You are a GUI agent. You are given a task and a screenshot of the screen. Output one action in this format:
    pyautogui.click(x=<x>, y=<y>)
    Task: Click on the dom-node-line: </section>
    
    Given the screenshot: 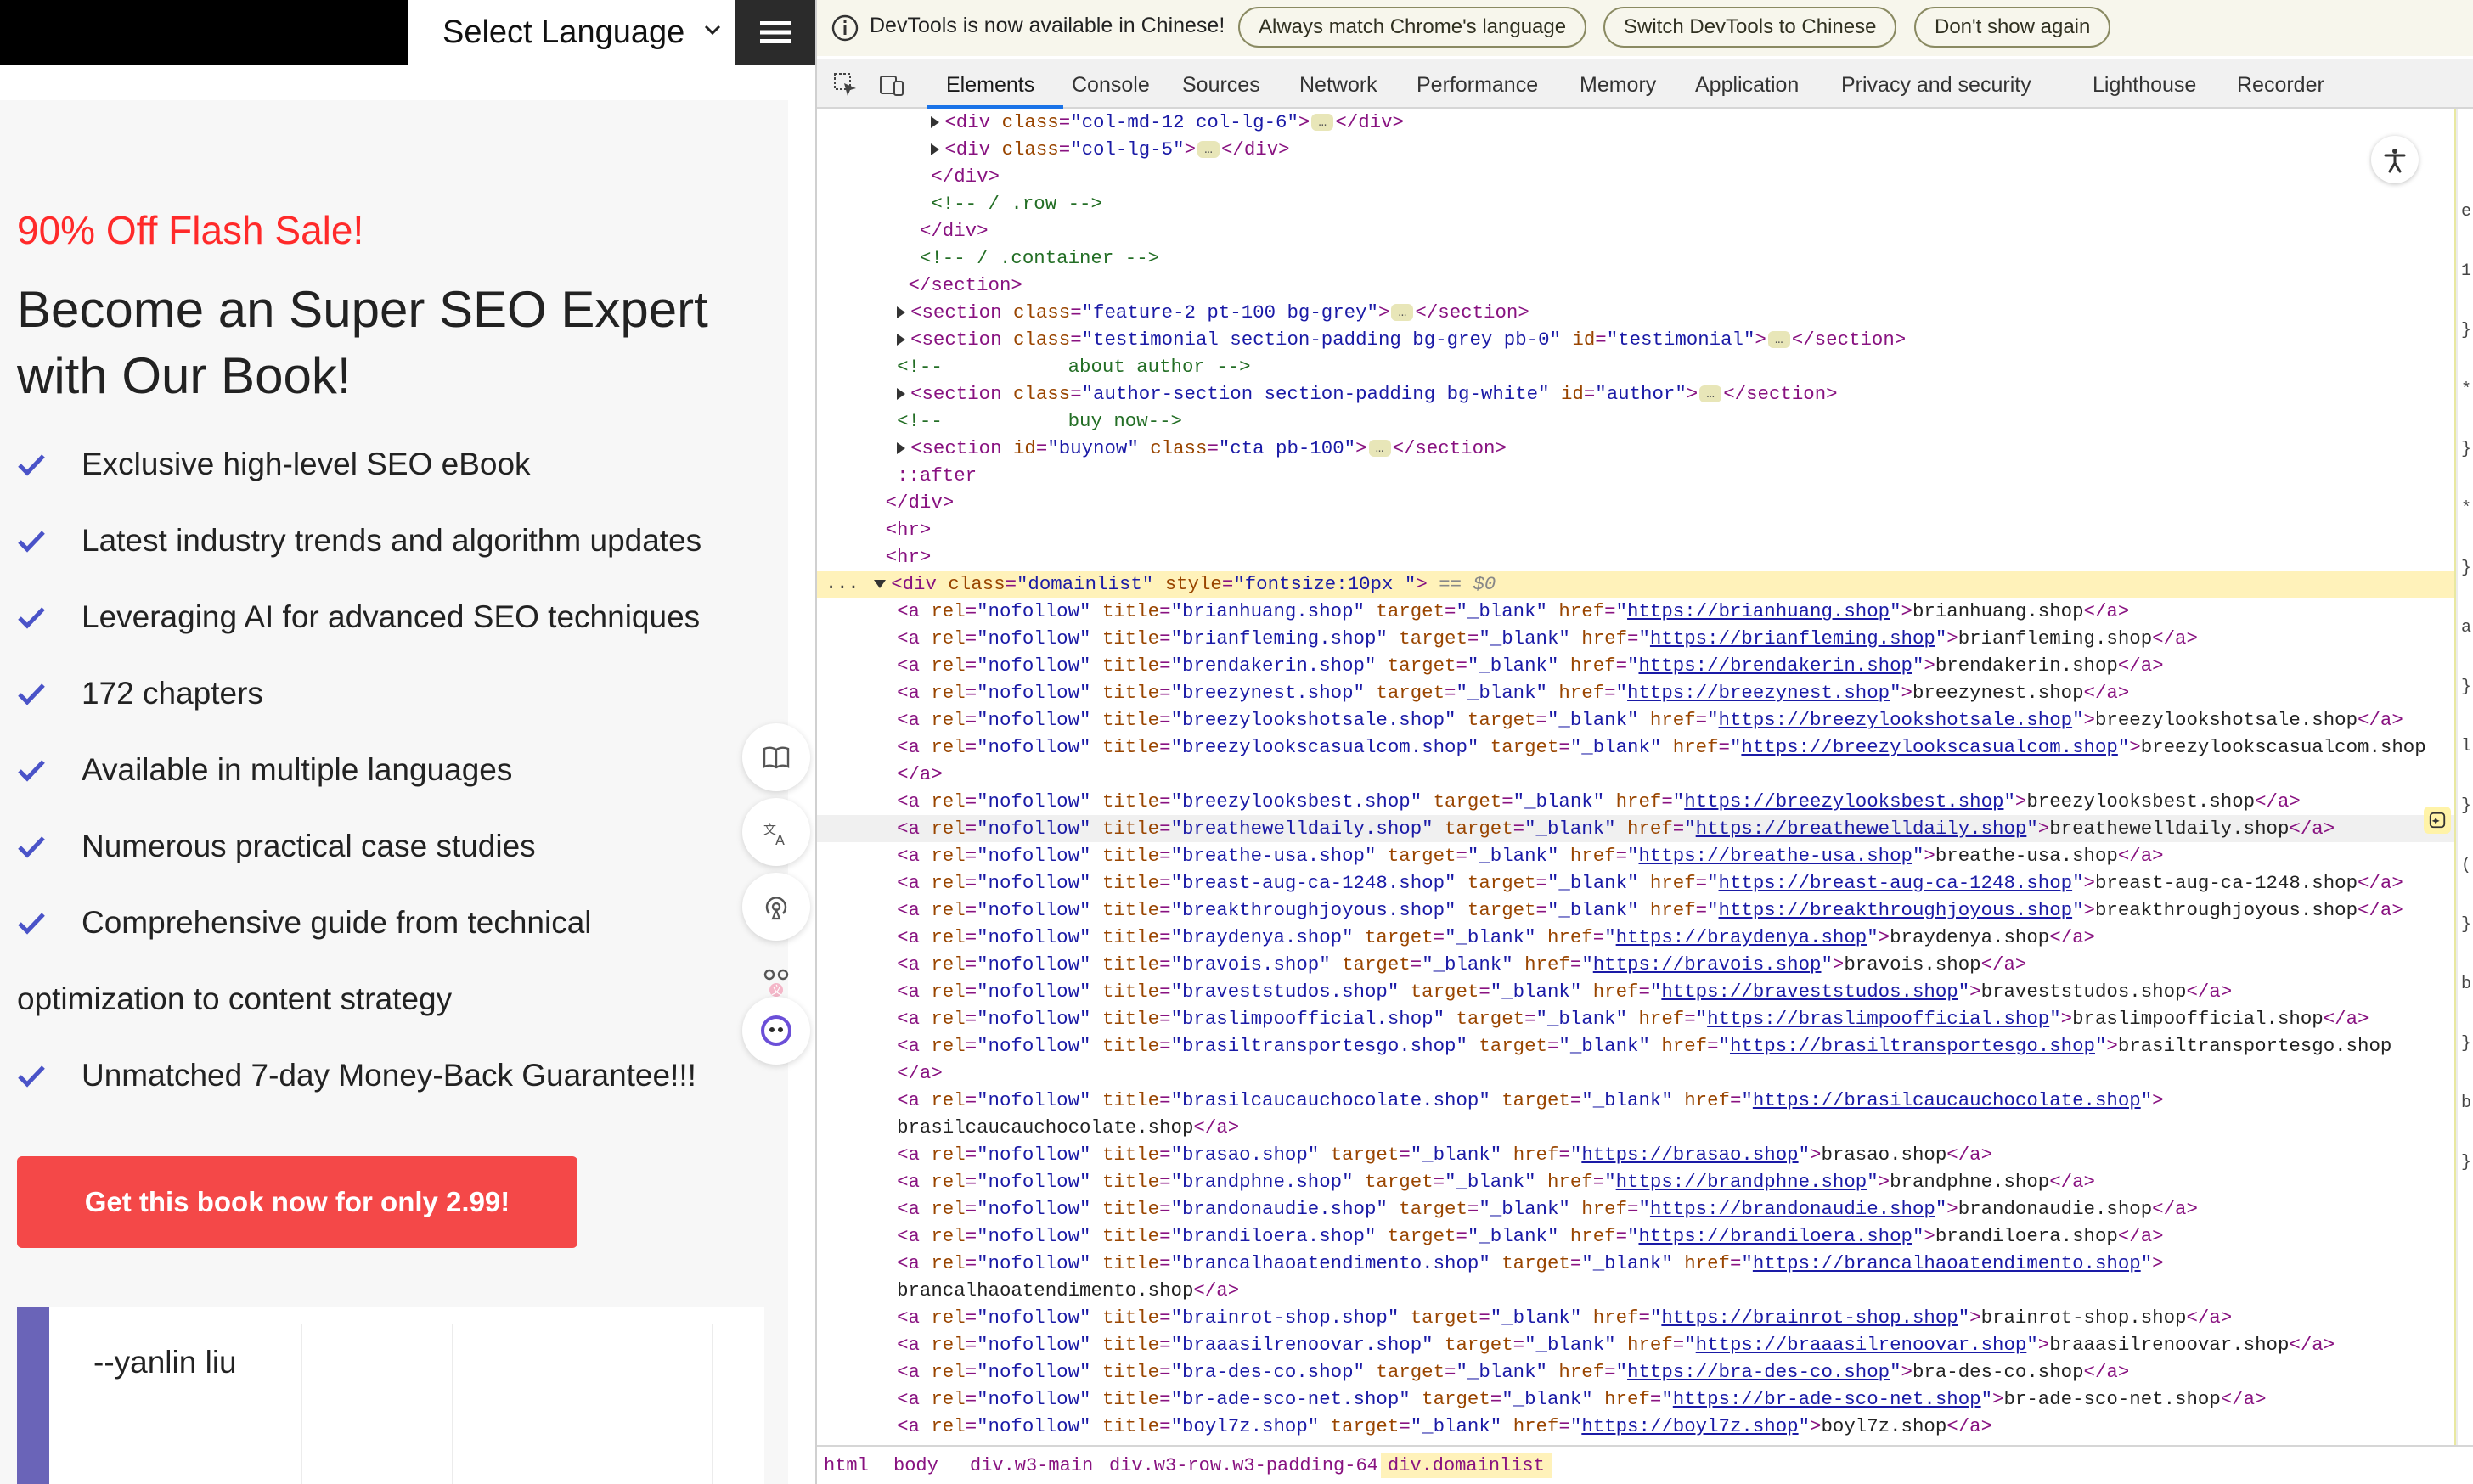 What is the action you would take?
    pyautogui.click(x=1636, y=285)
    